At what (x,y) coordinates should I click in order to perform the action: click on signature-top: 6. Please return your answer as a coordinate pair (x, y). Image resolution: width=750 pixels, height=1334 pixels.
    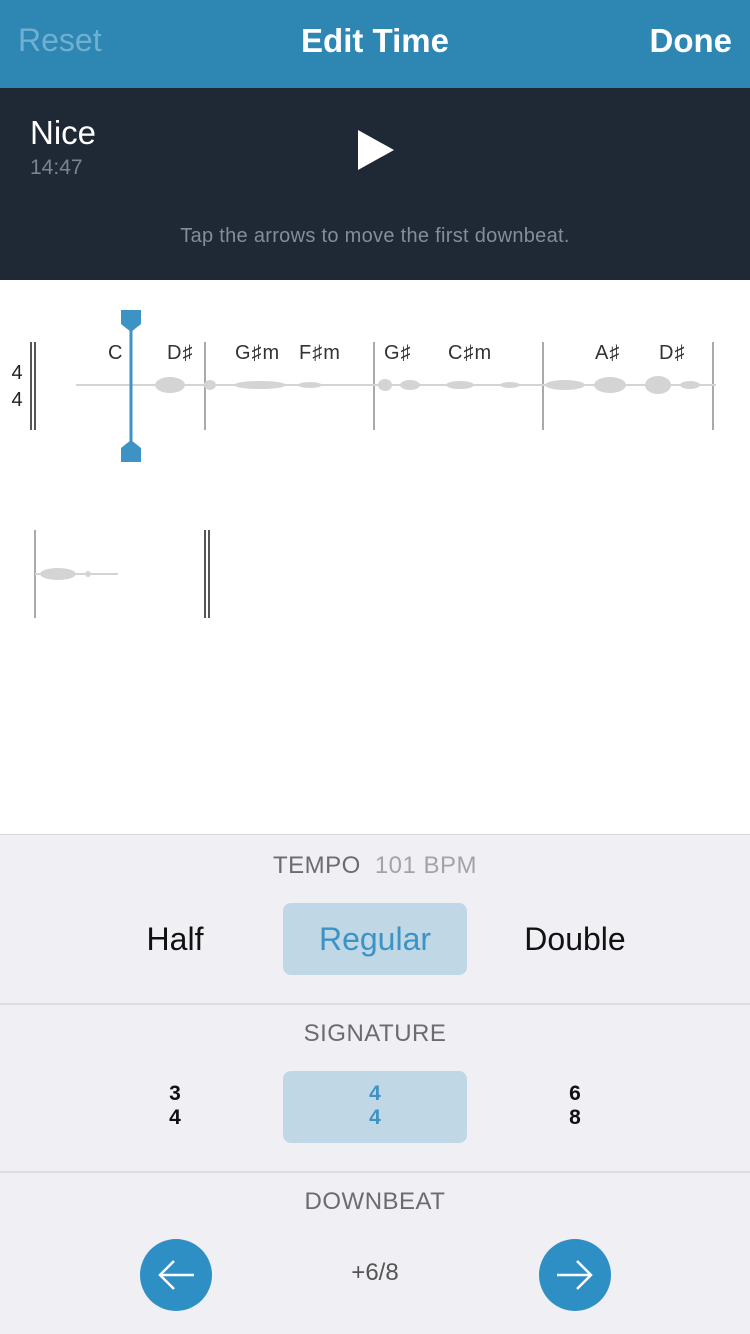
    Looking at the image, I should click on (575, 1093).